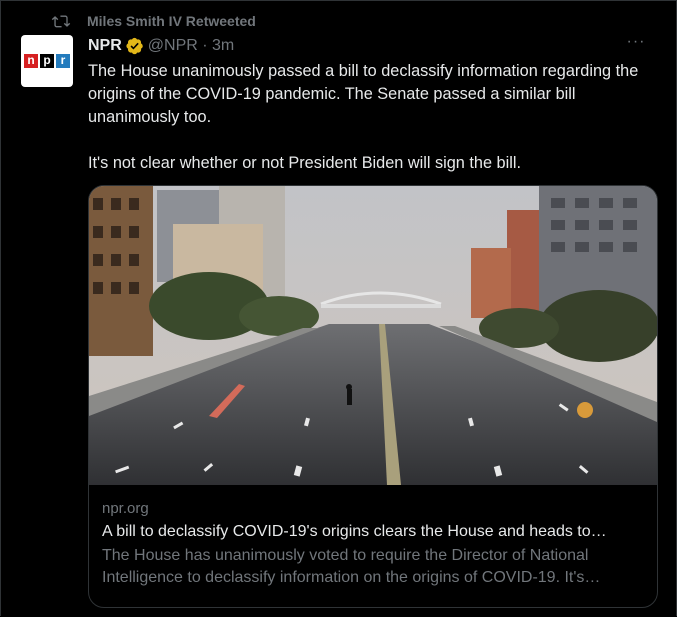 Image resolution: width=677 pixels, height=617 pixels. I want to click on author-handle-time: @NPR · 3m, so click(191, 46).